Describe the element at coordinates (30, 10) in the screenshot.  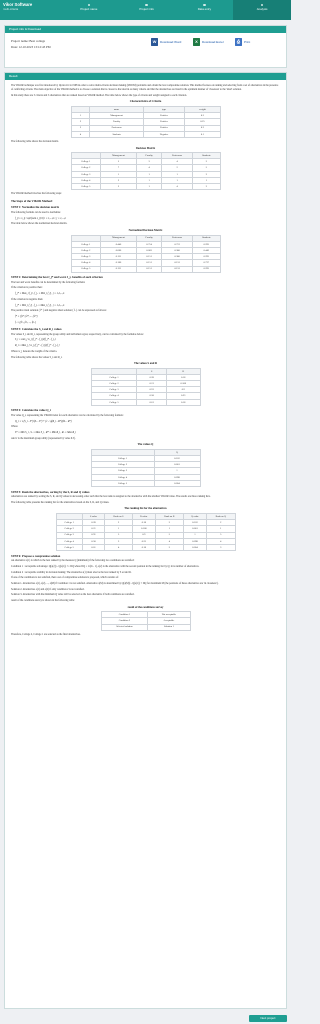
I see `brand: Vikor Software multi-criteria` at that location.